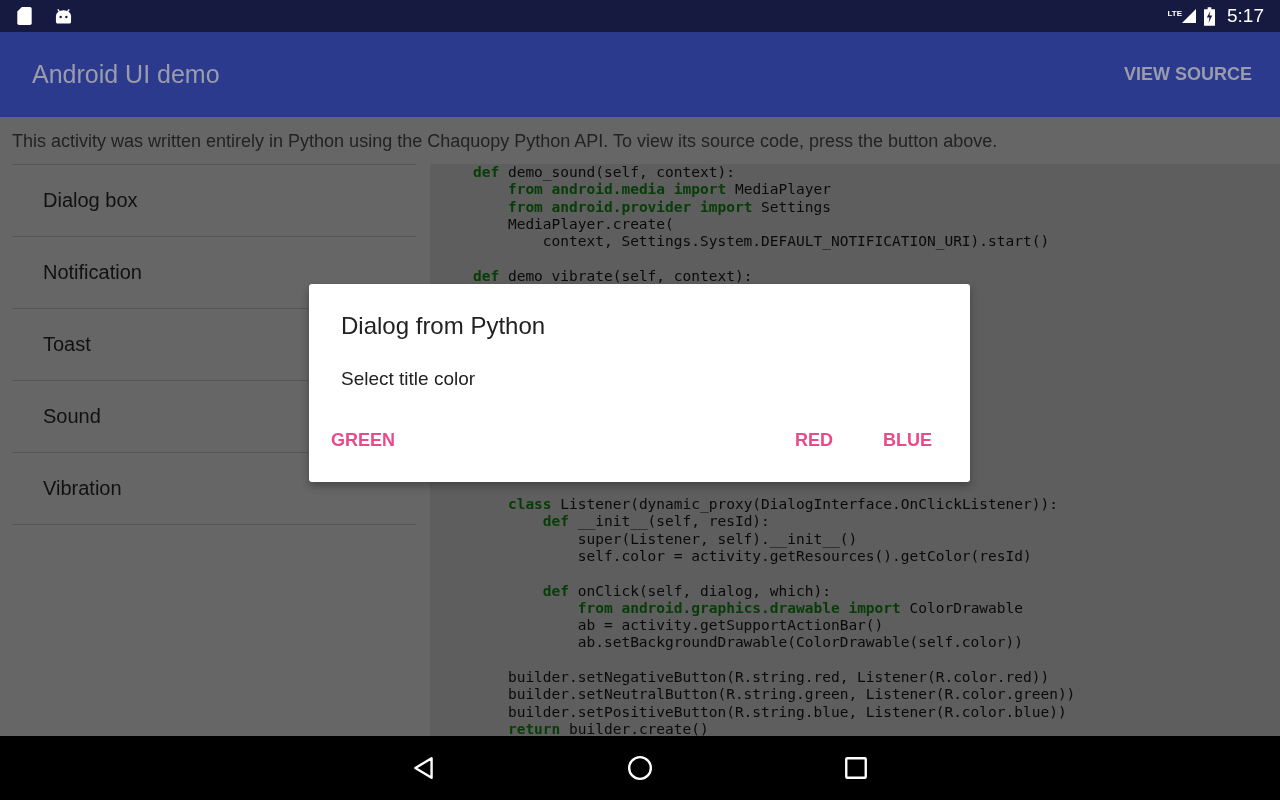  I want to click on battery-icon, so click(1209, 16).